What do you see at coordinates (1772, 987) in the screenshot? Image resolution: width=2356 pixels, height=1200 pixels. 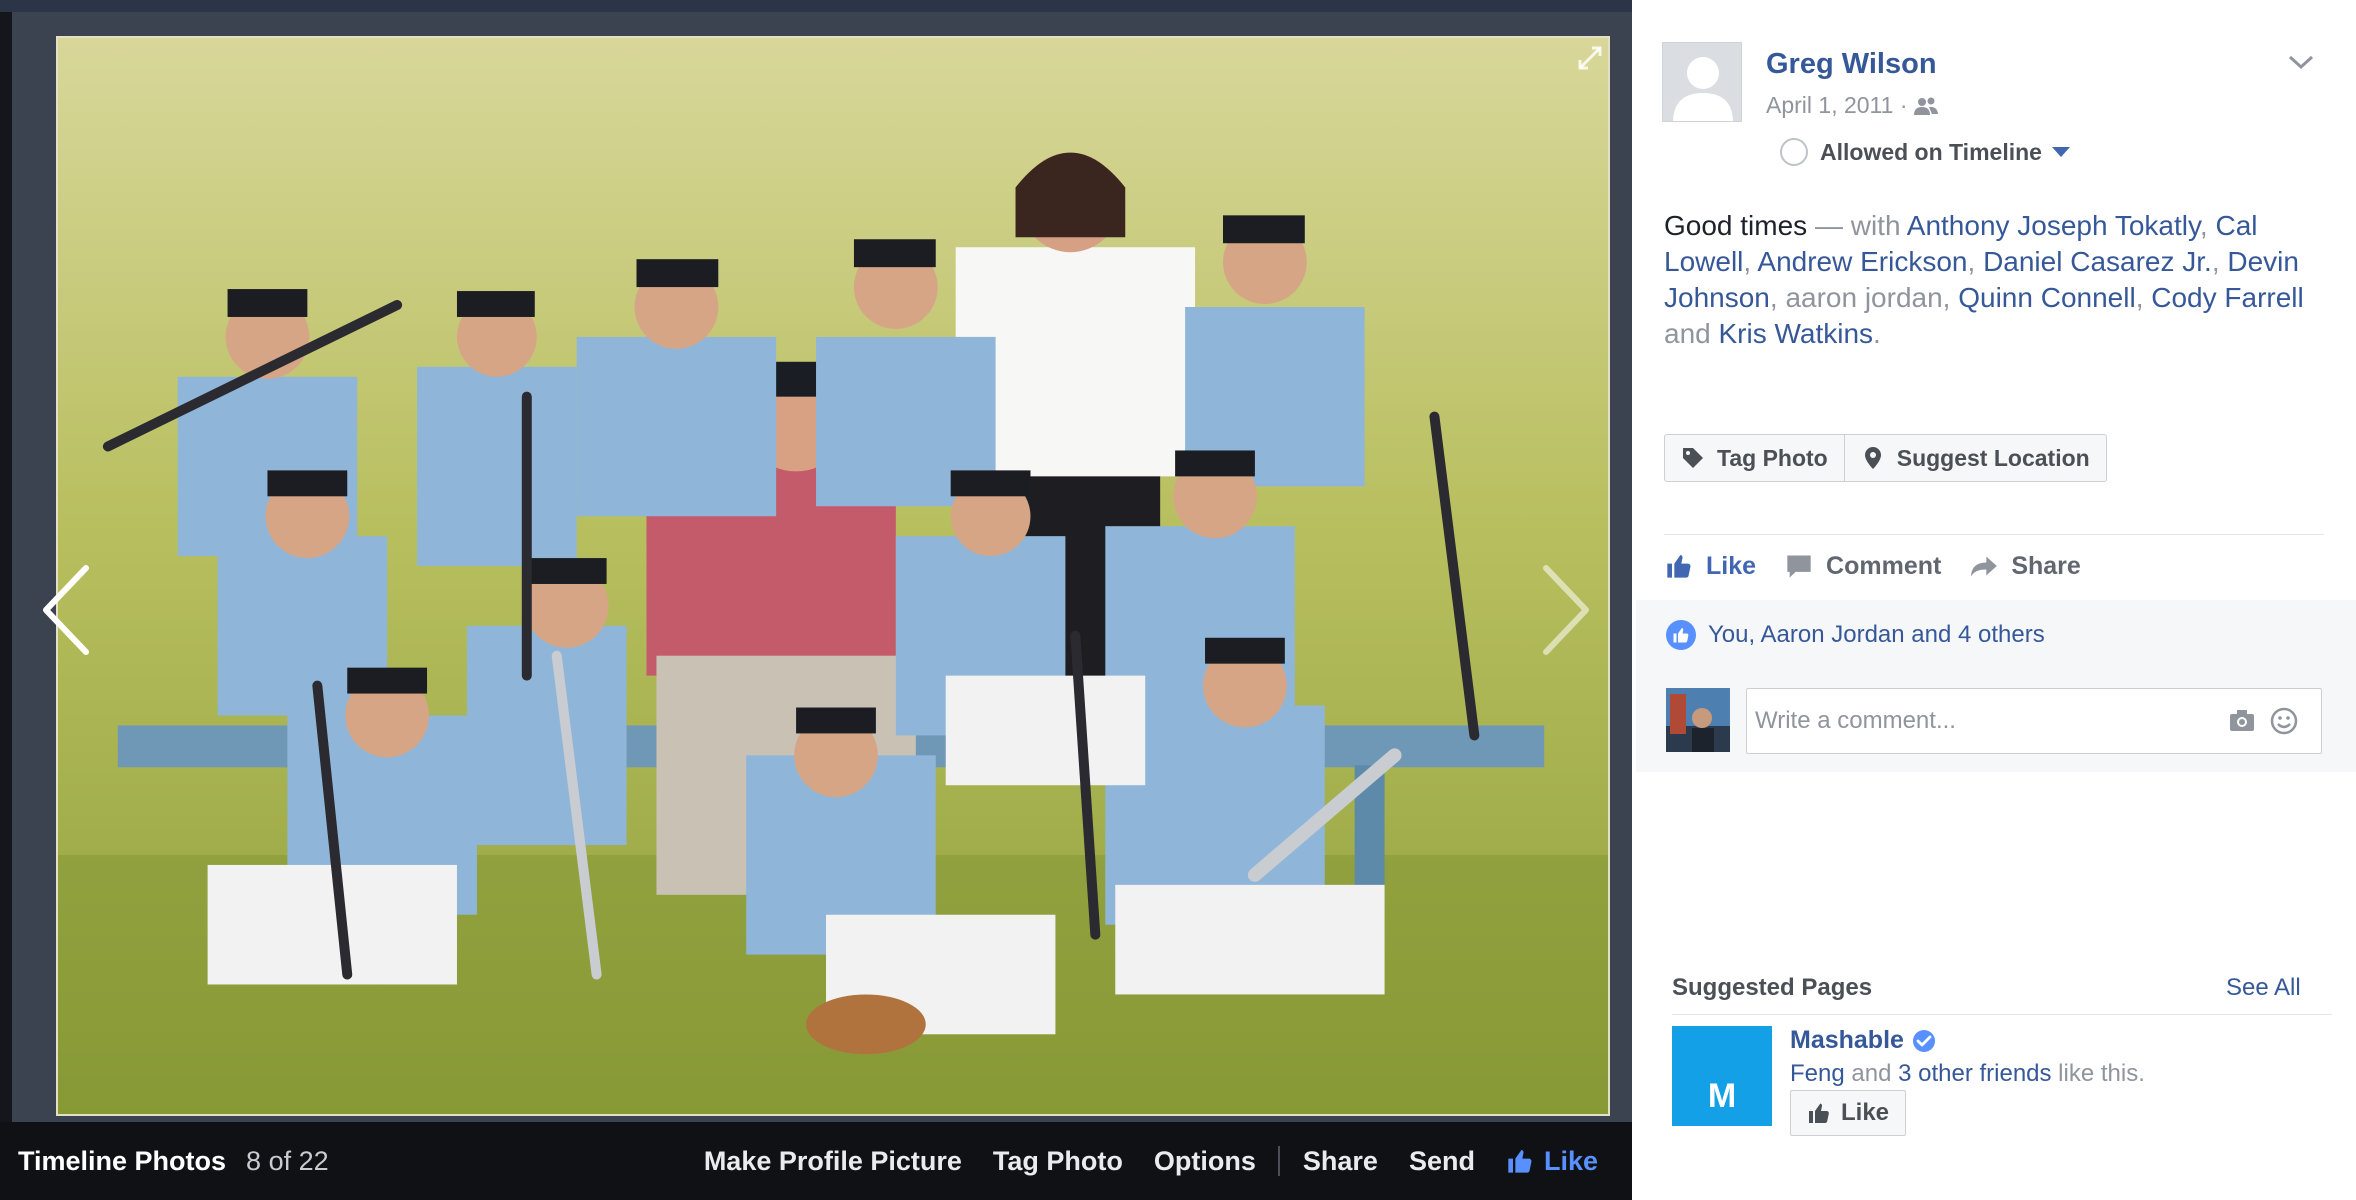 I see `suggested-pages-heading: Suggested Pages` at bounding box center [1772, 987].